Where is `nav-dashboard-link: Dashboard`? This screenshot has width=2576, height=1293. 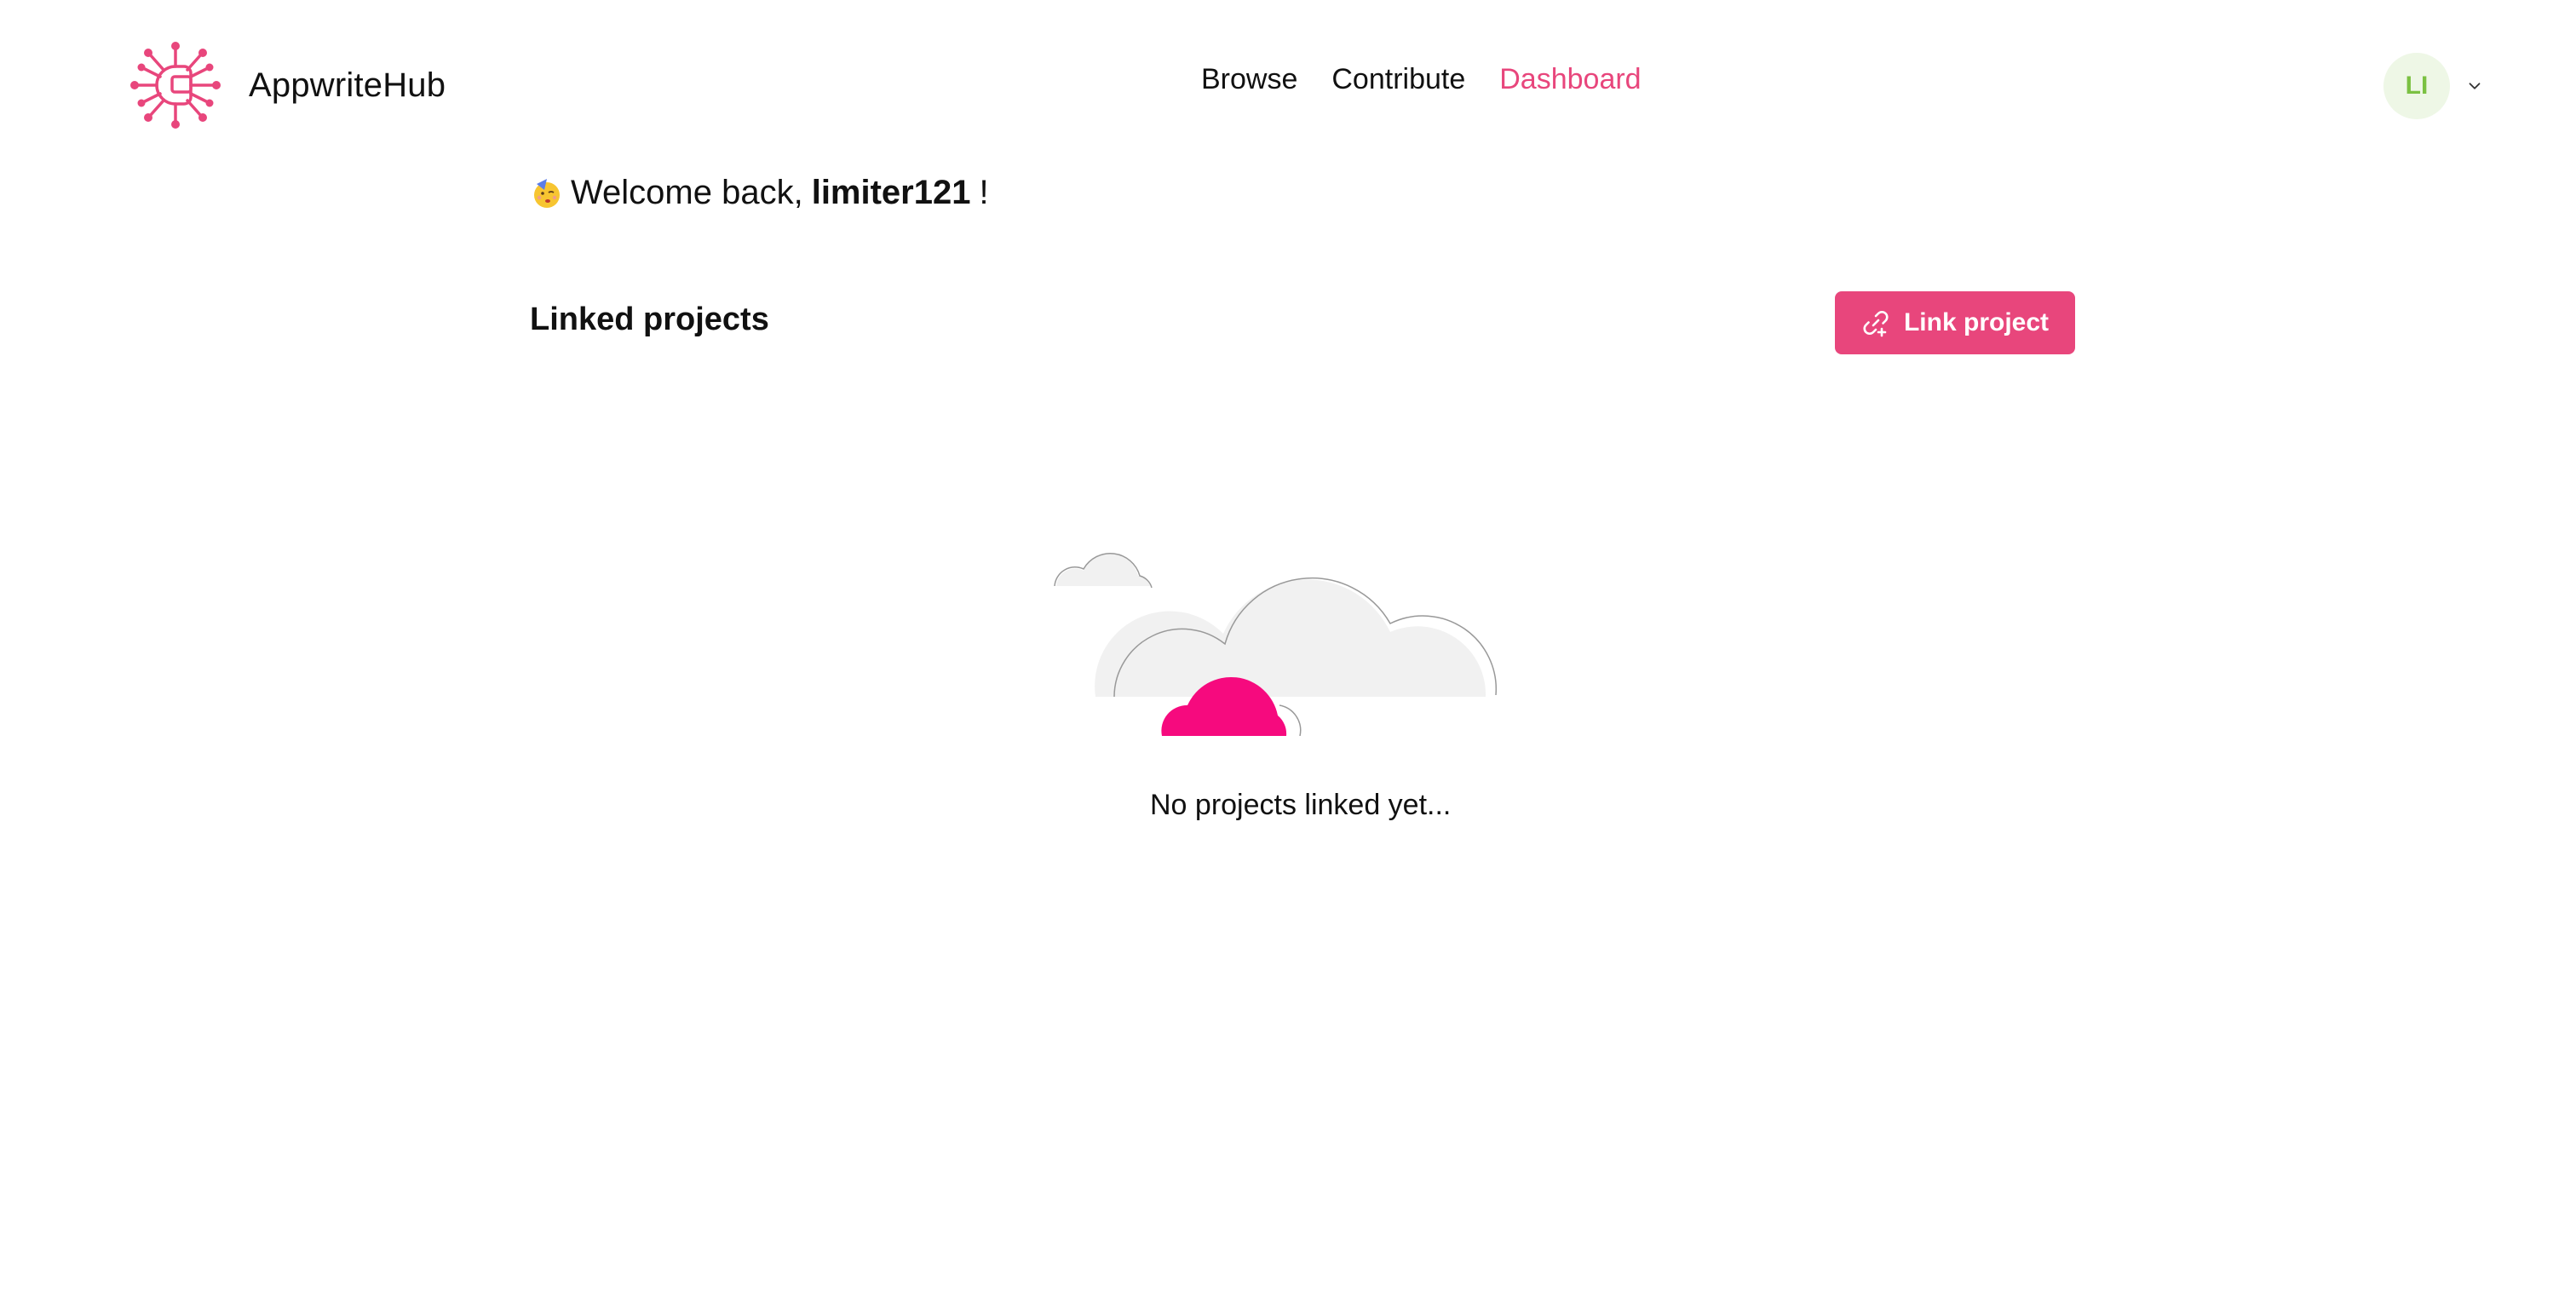
nav-dashboard-link: Dashboard is located at coordinates (1570, 79).